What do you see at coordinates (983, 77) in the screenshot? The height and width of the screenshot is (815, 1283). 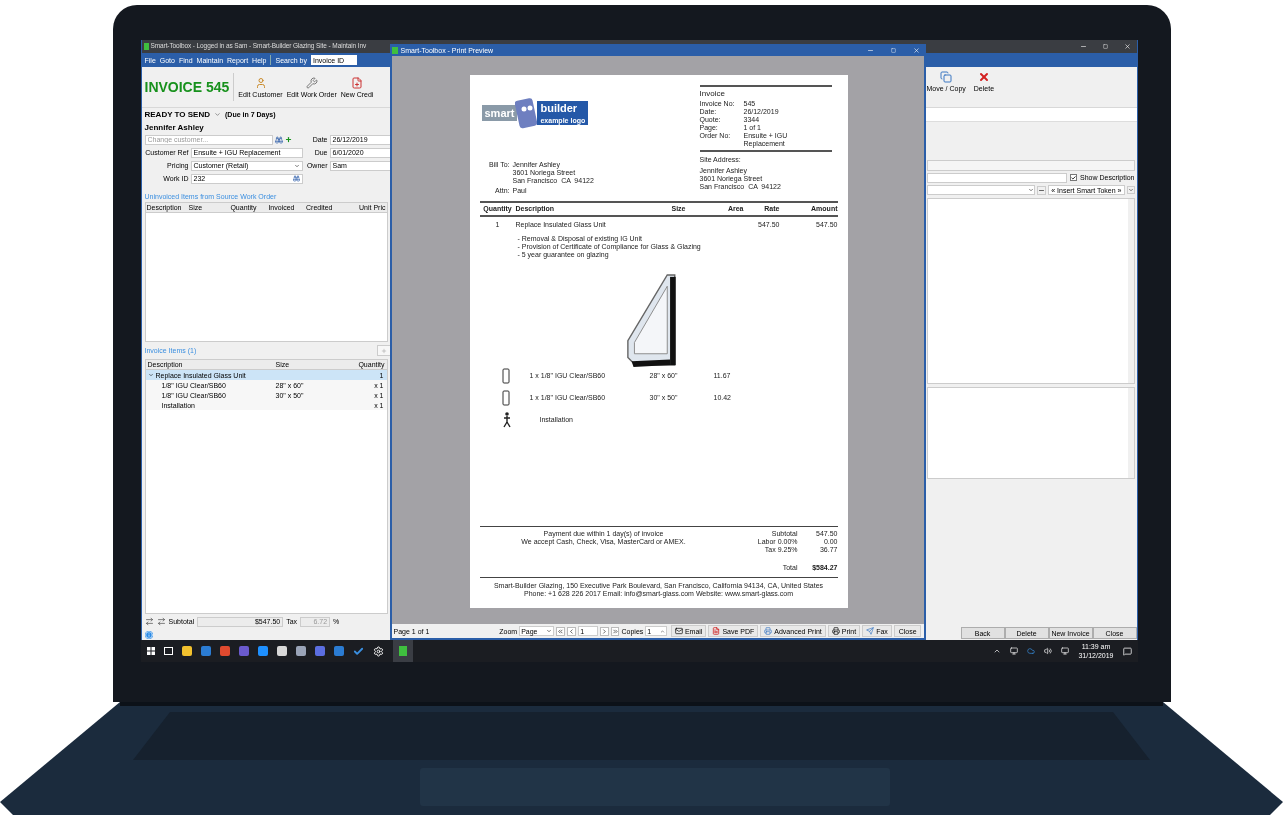 I see `delete-icon` at bounding box center [983, 77].